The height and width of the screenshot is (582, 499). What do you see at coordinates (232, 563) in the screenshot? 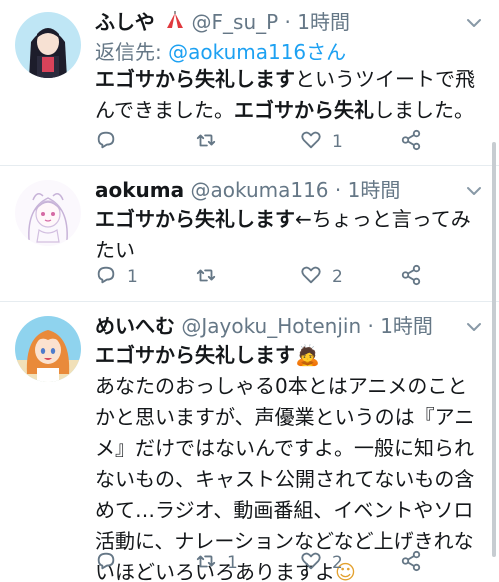
I see `retweet-count: 1` at bounding box center [232, 563].